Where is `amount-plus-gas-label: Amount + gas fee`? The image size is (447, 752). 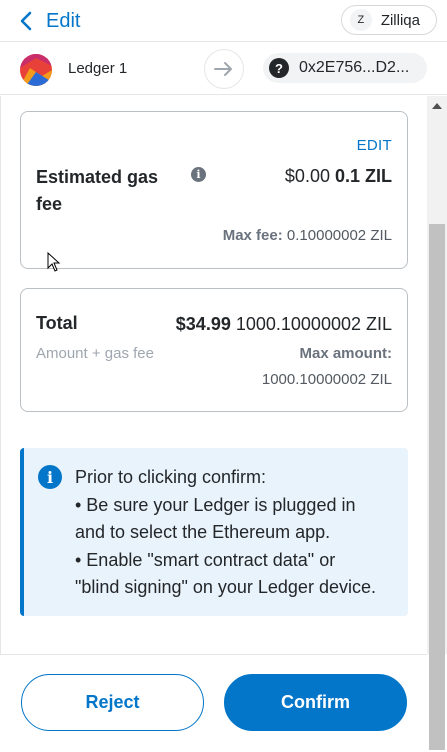 amount-plus-gas-label: Amount + gas fee is located at coordinates (95, 353).